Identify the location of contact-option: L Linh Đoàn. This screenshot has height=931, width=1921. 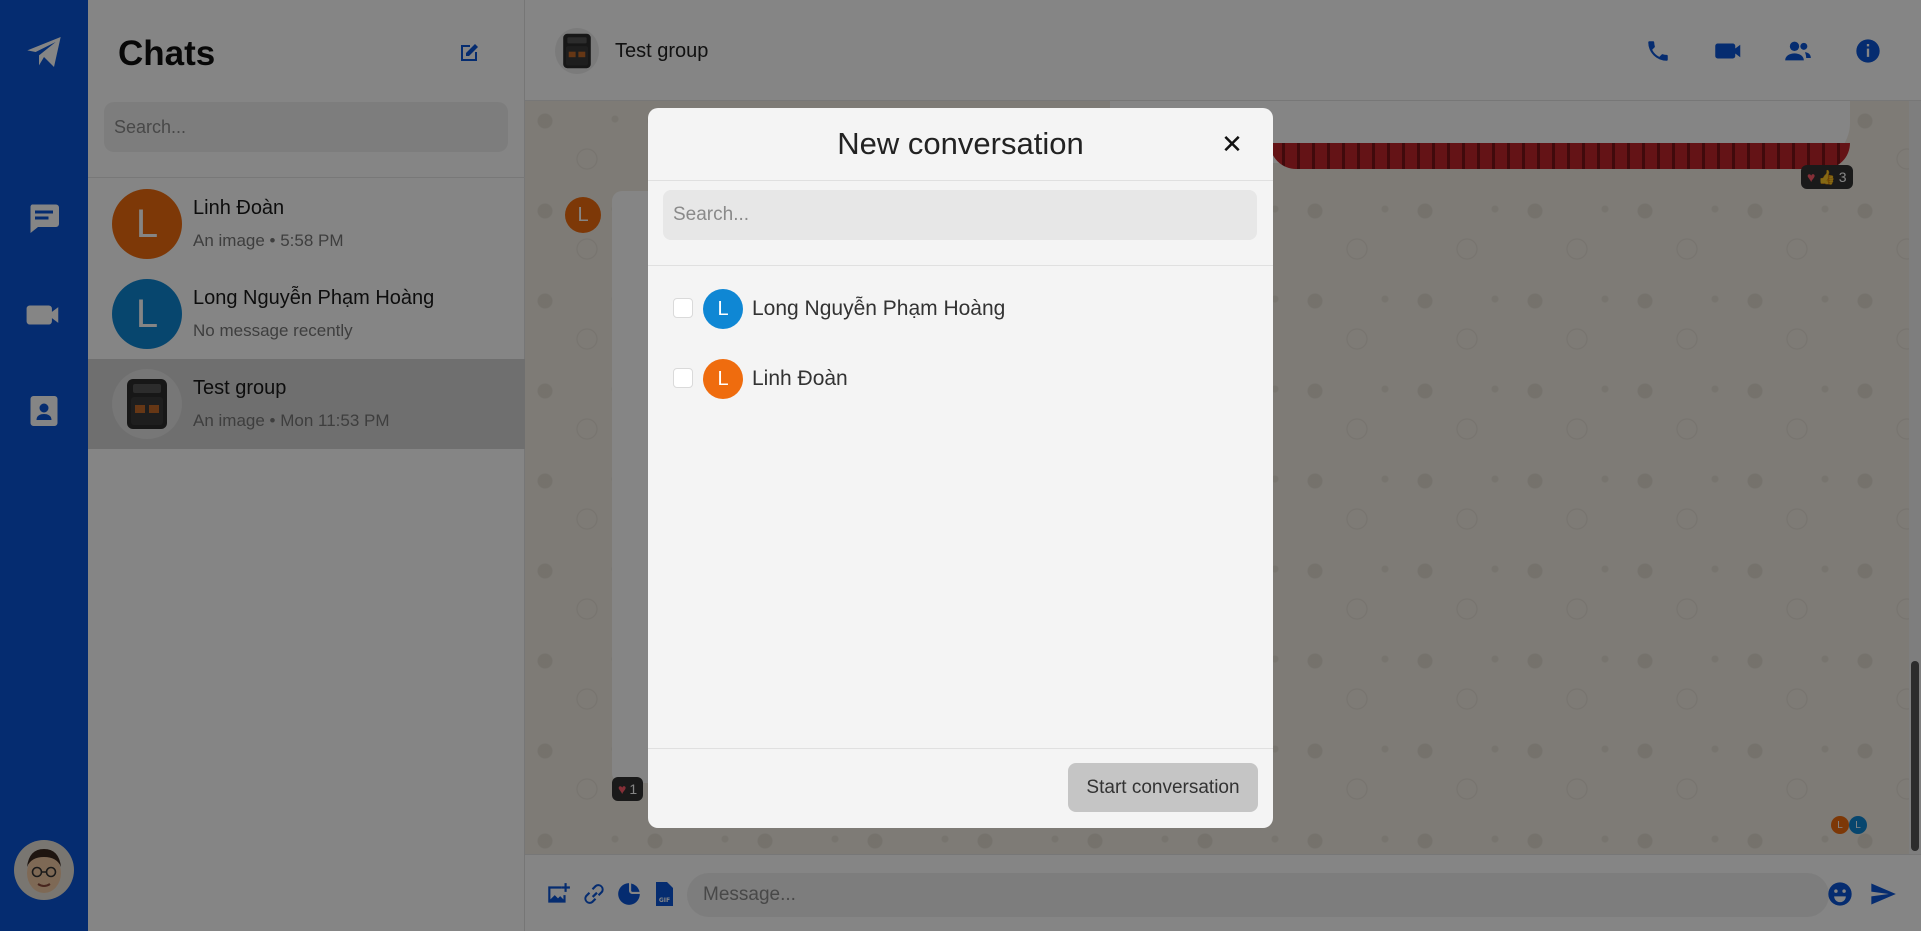
(960, 379).